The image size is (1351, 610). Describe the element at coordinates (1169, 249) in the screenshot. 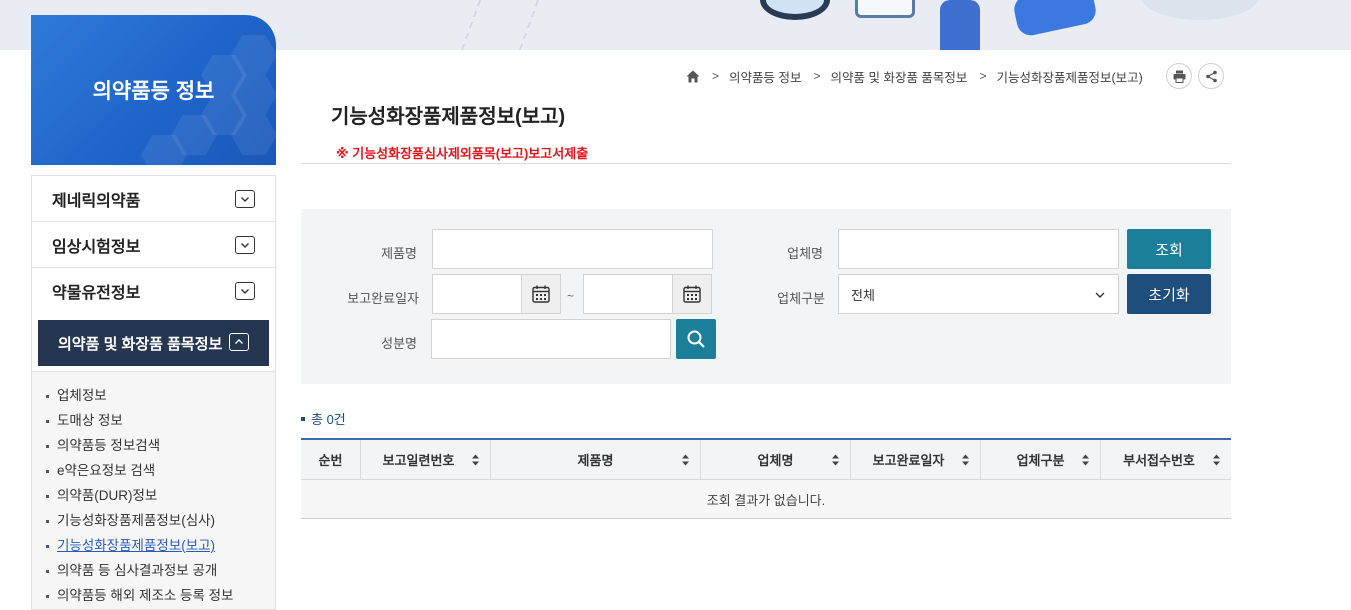

I see `search-button: 조회` at that location.